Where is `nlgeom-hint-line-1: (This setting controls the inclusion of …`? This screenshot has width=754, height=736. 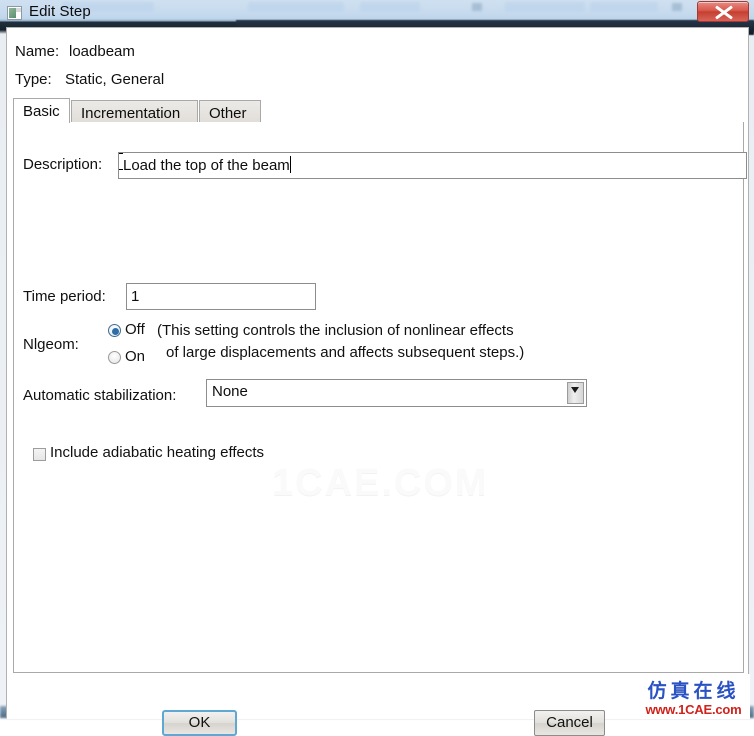
nlgeom-hint-line-1: (This setting controls the inclusion of … is located at coordinates (335, 330).